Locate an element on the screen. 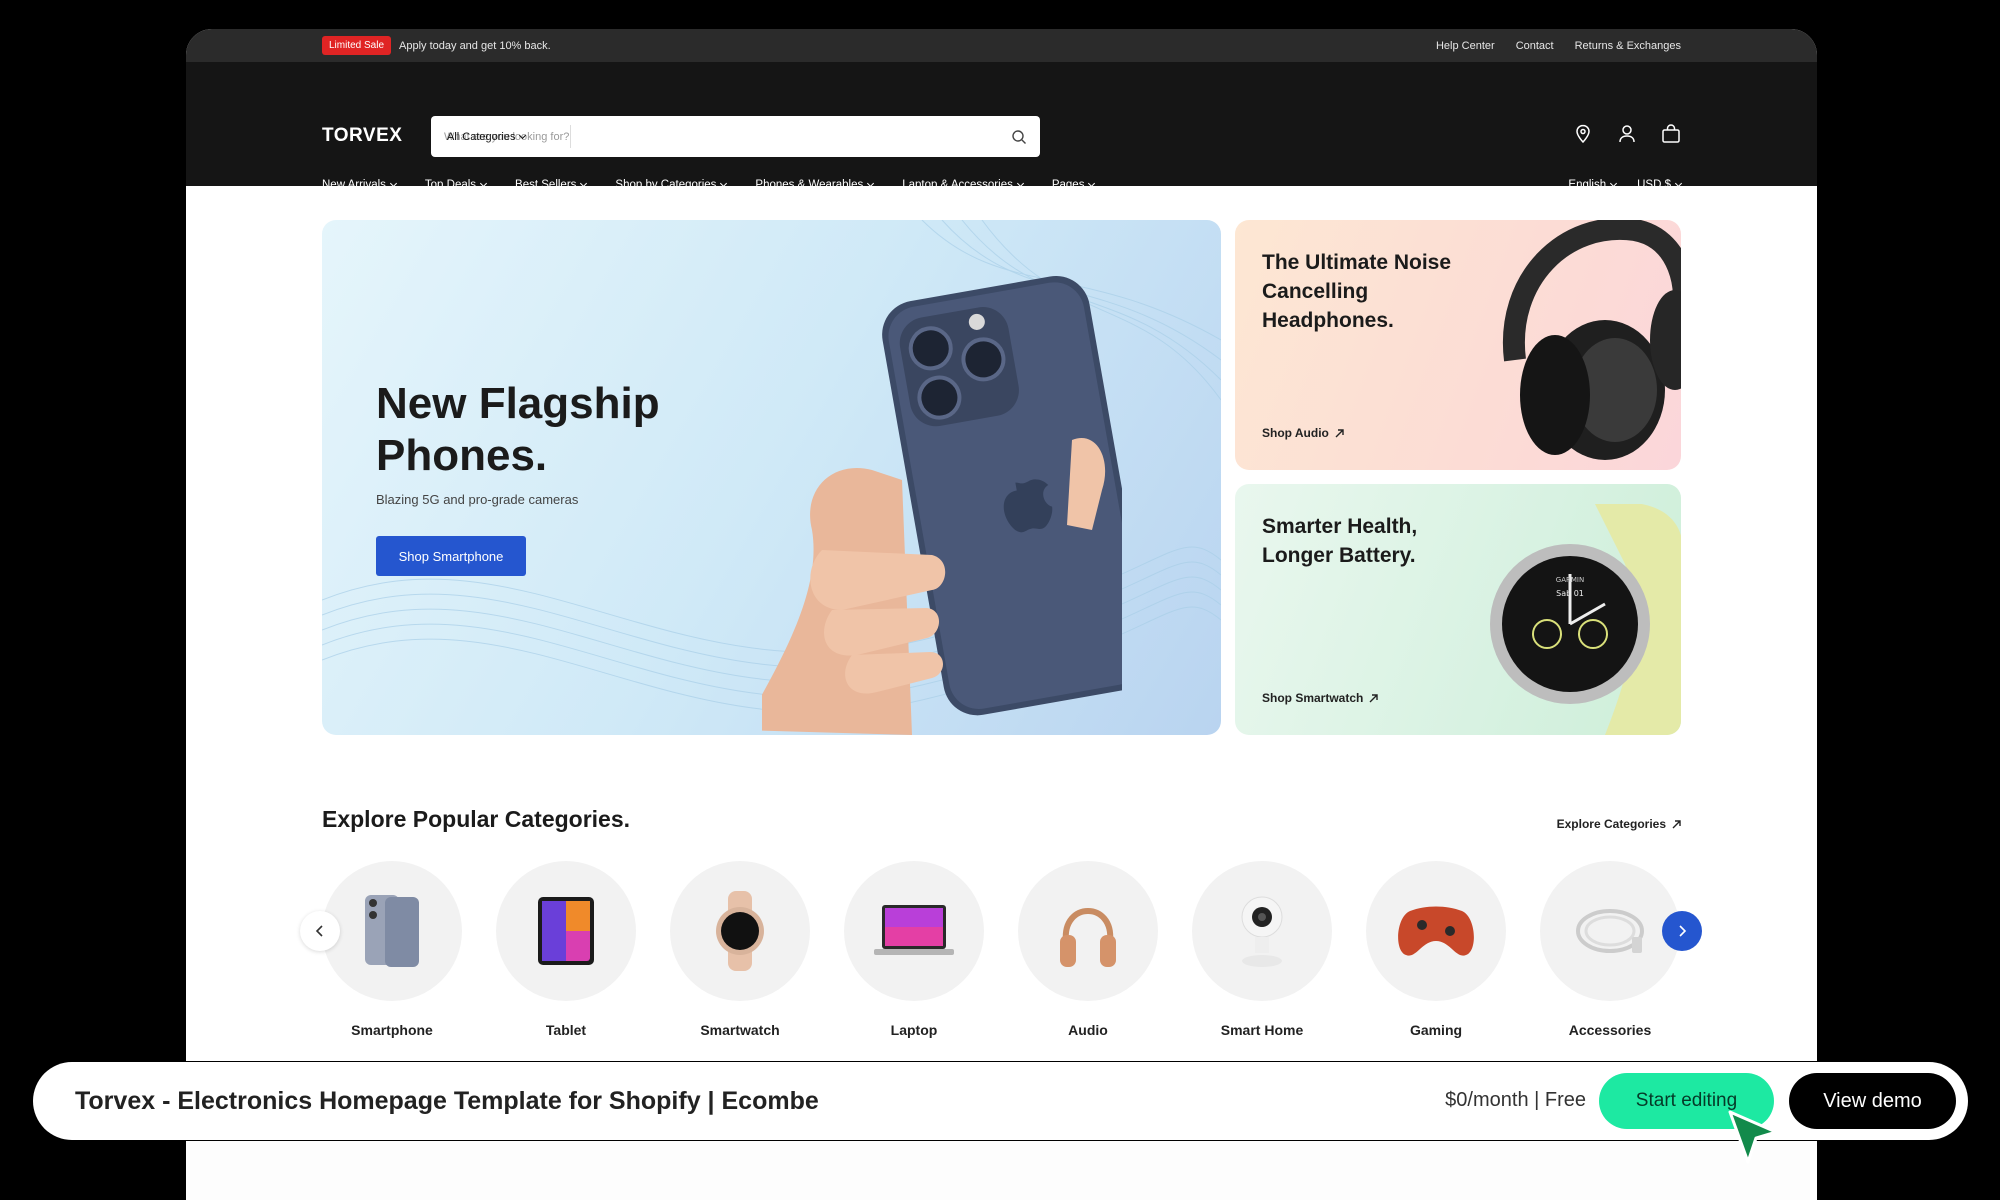  hero-title-line2: Phones. is located at coordinates (462, 455).